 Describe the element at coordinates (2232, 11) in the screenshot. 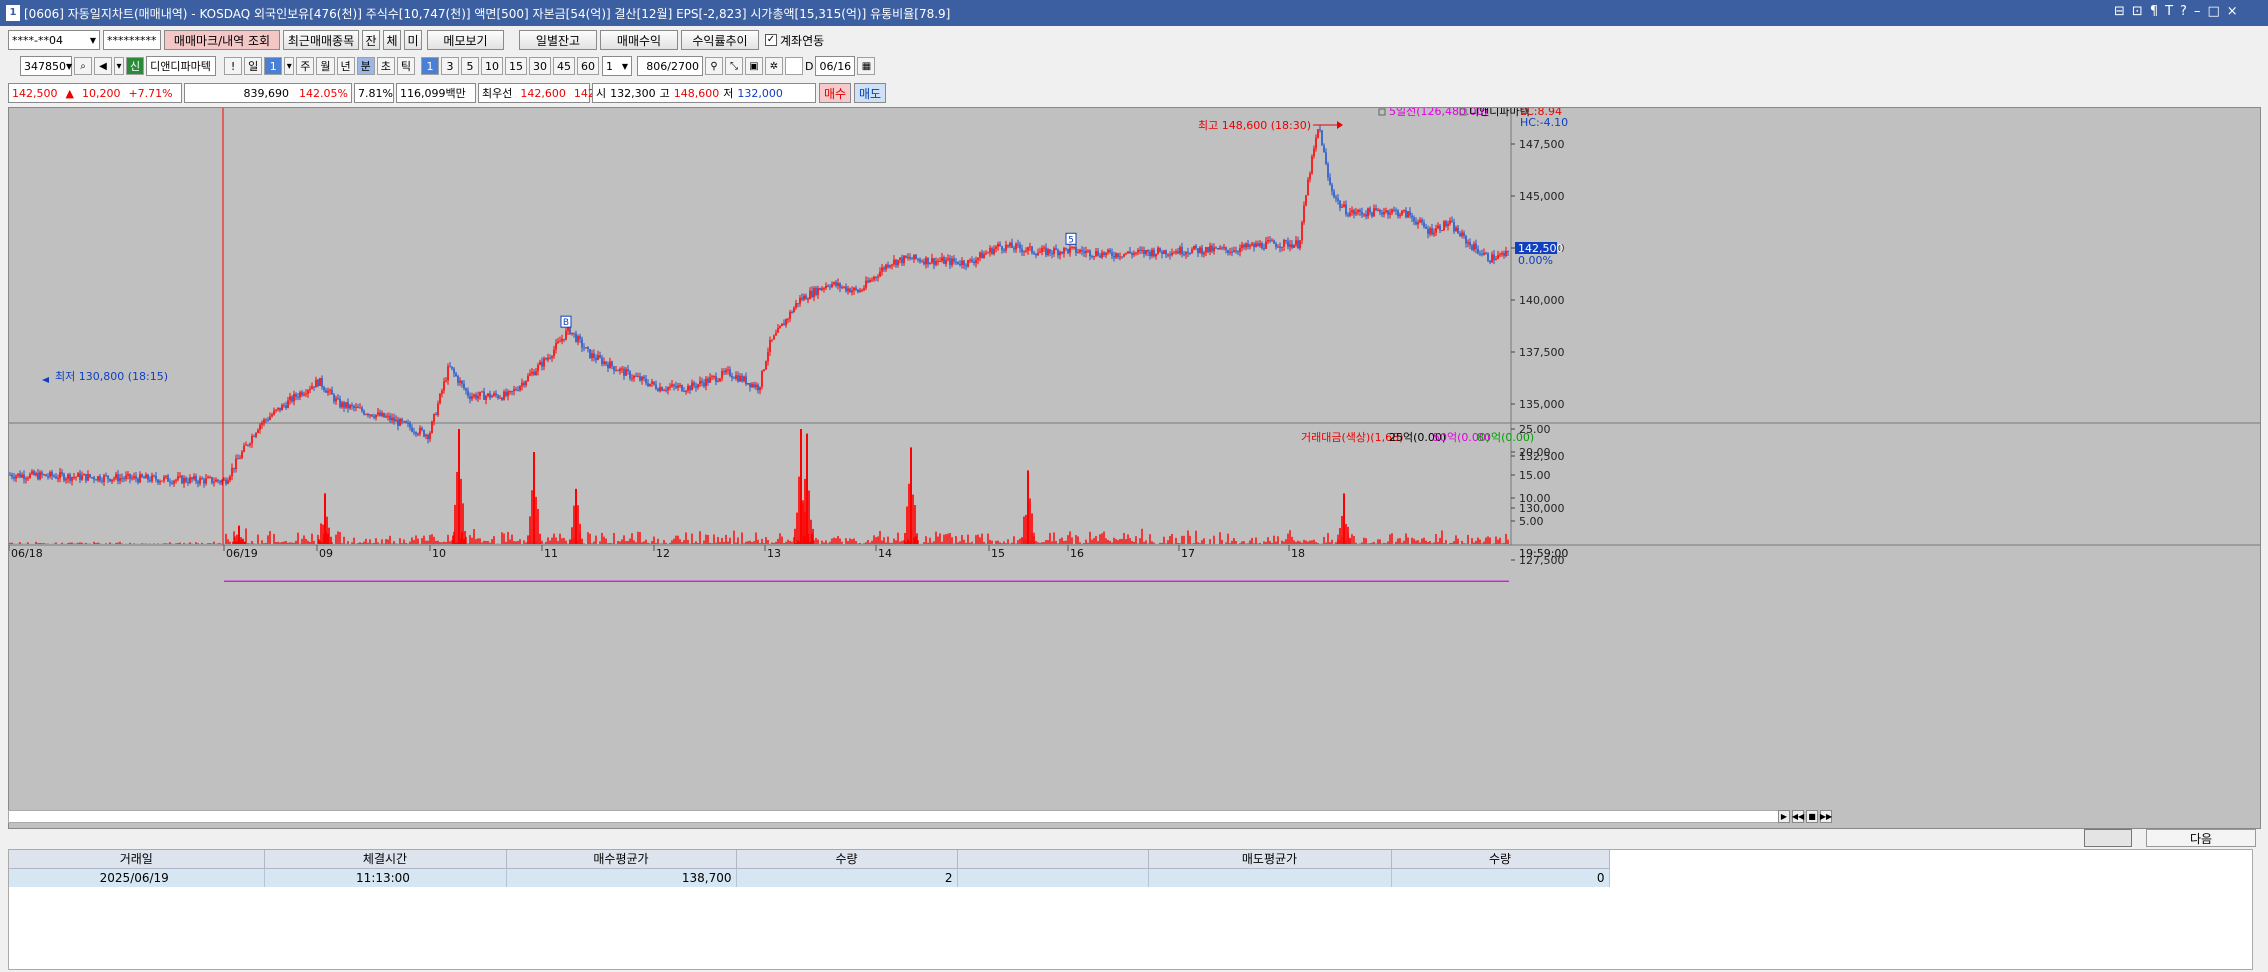

I see `close-icon: ×` at that location.